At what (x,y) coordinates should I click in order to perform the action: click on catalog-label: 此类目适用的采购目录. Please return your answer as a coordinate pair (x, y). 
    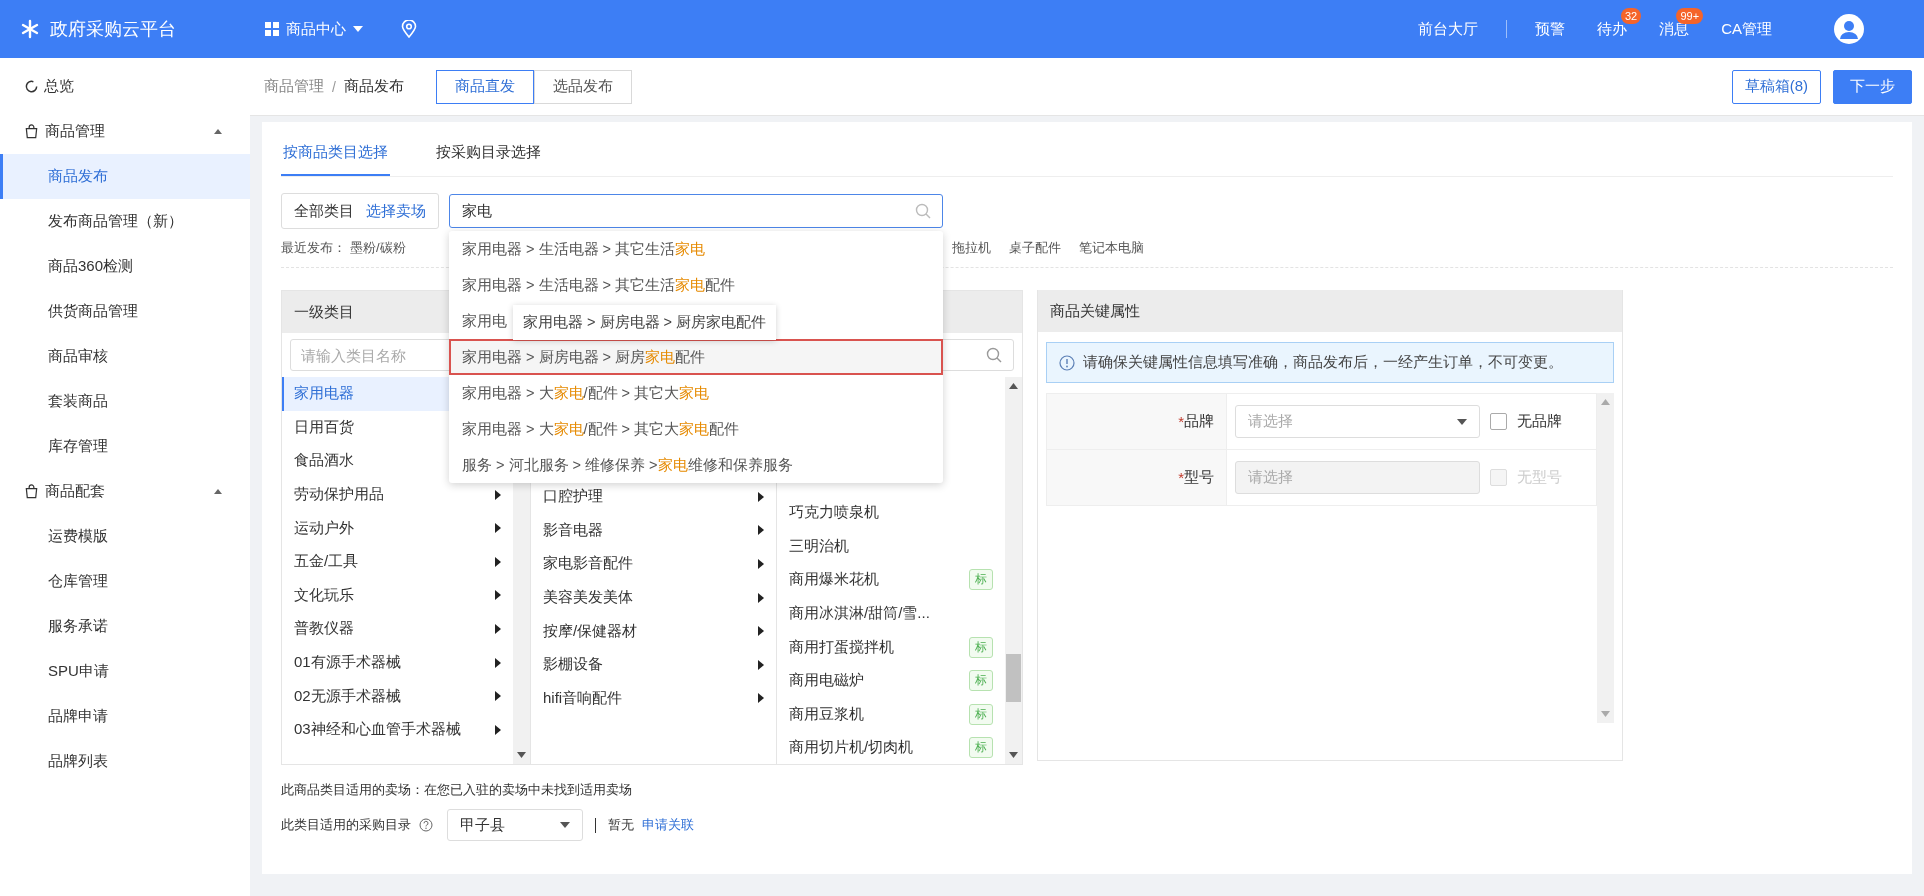
    Looking at the image, I should click on (346, 825).